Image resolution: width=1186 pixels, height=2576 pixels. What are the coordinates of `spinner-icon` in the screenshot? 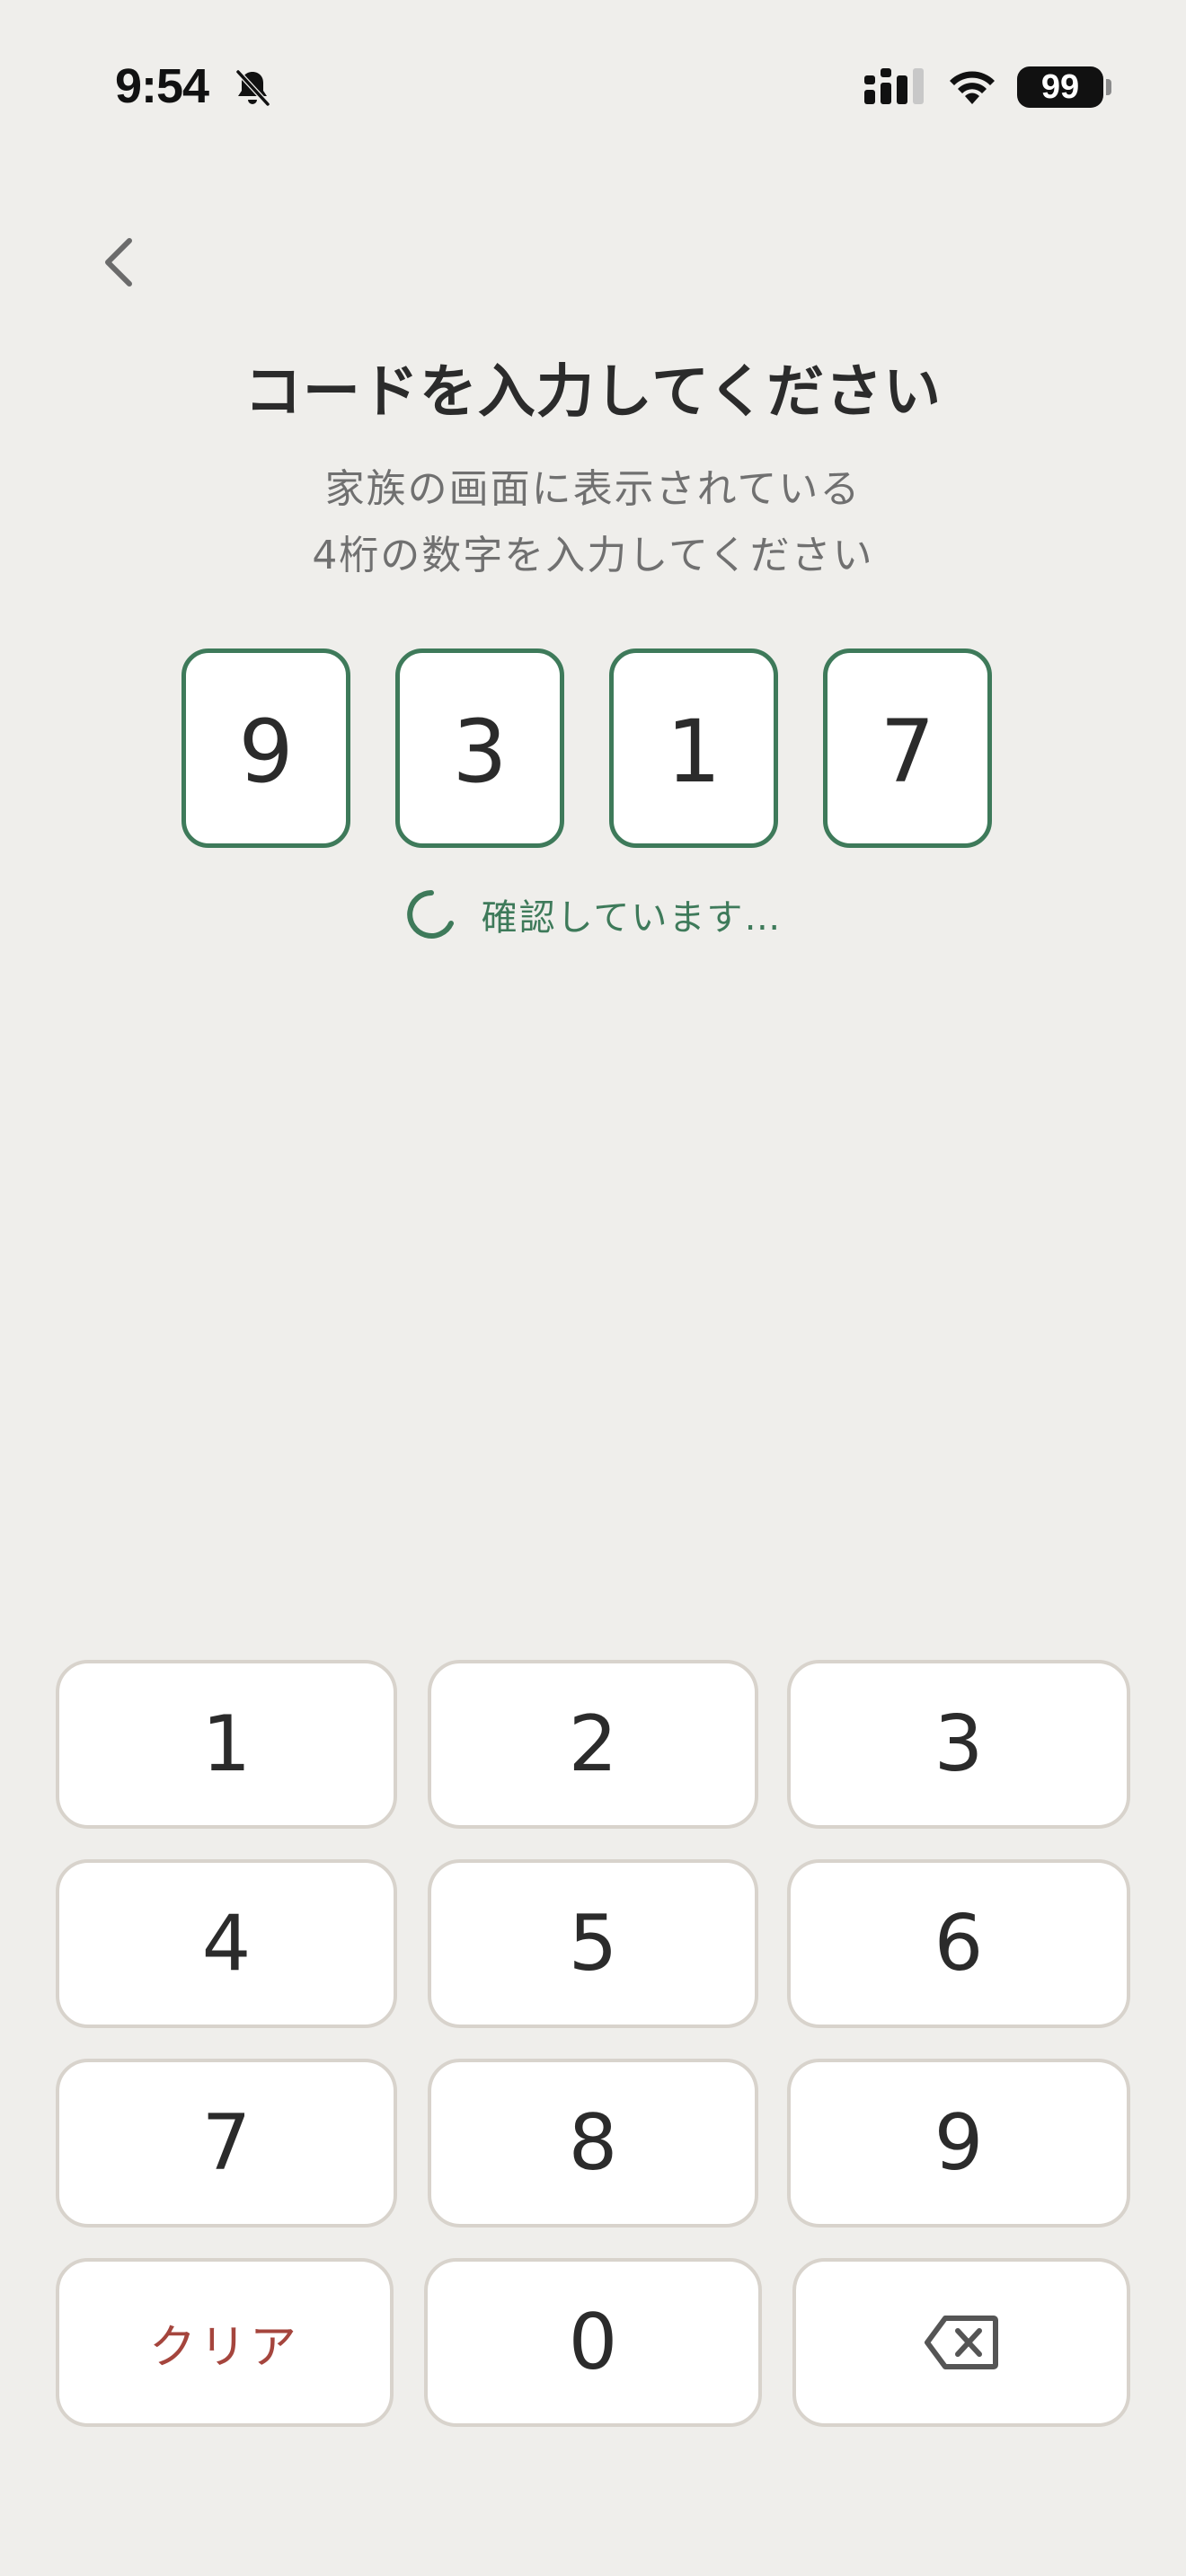 It's located at (430, 914).